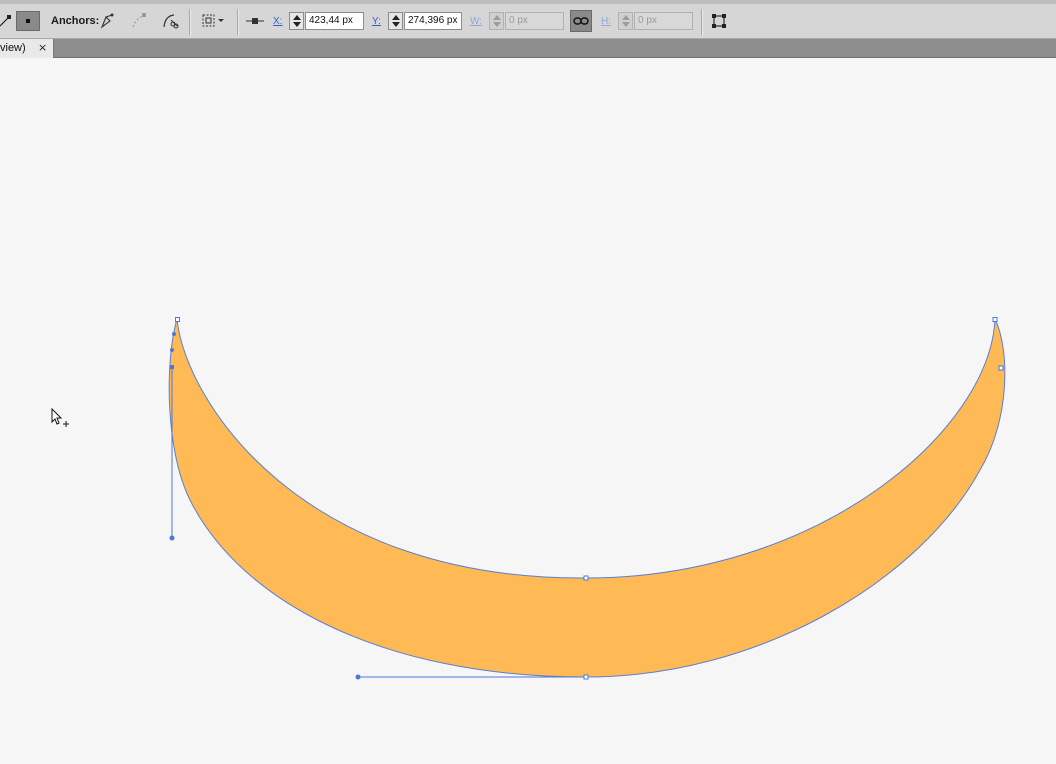  I want to click on anchors-label: Anchors:, so click(75, 21).